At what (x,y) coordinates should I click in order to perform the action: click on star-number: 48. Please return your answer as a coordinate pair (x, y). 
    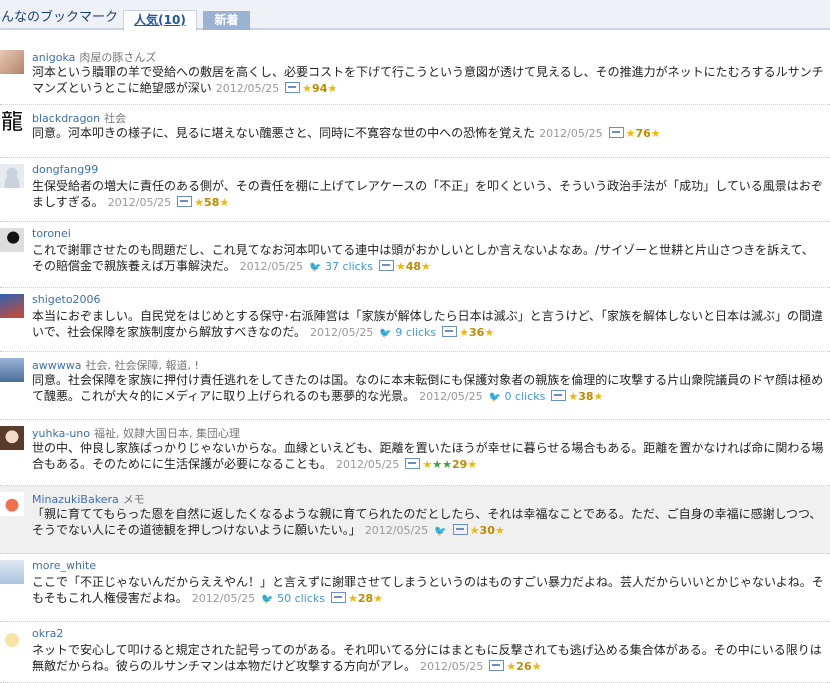
    Looking at the image, I should click on (413, 266).